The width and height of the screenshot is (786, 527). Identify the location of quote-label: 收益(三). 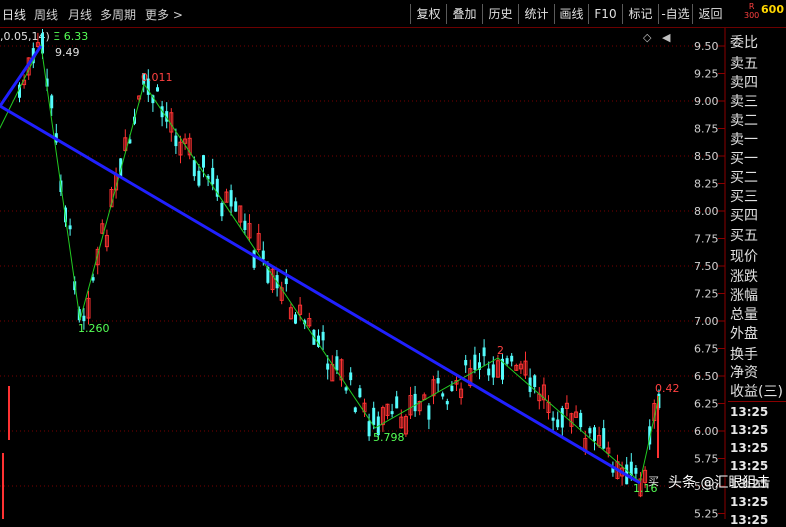
(756, 392).